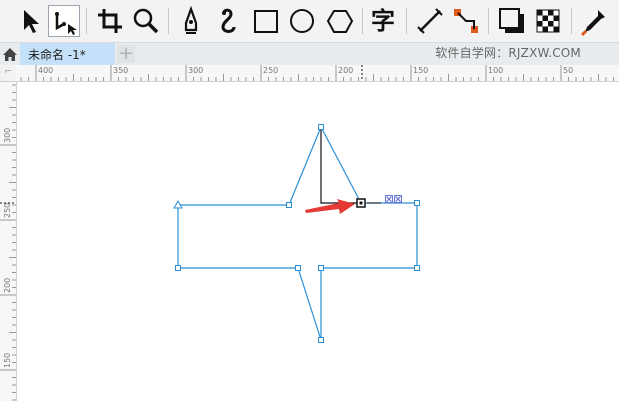  I want to click on zoom-tool-icon, so click(146, 21).